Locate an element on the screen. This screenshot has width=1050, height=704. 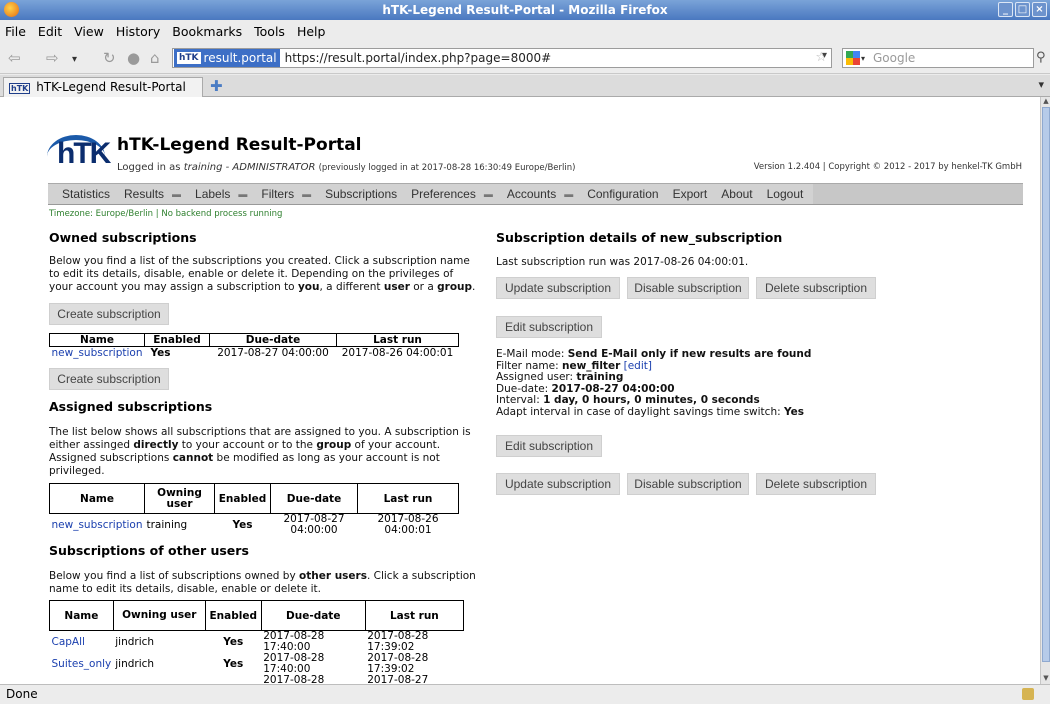
menu-tools: Tools is located at coordinates (269, 31).